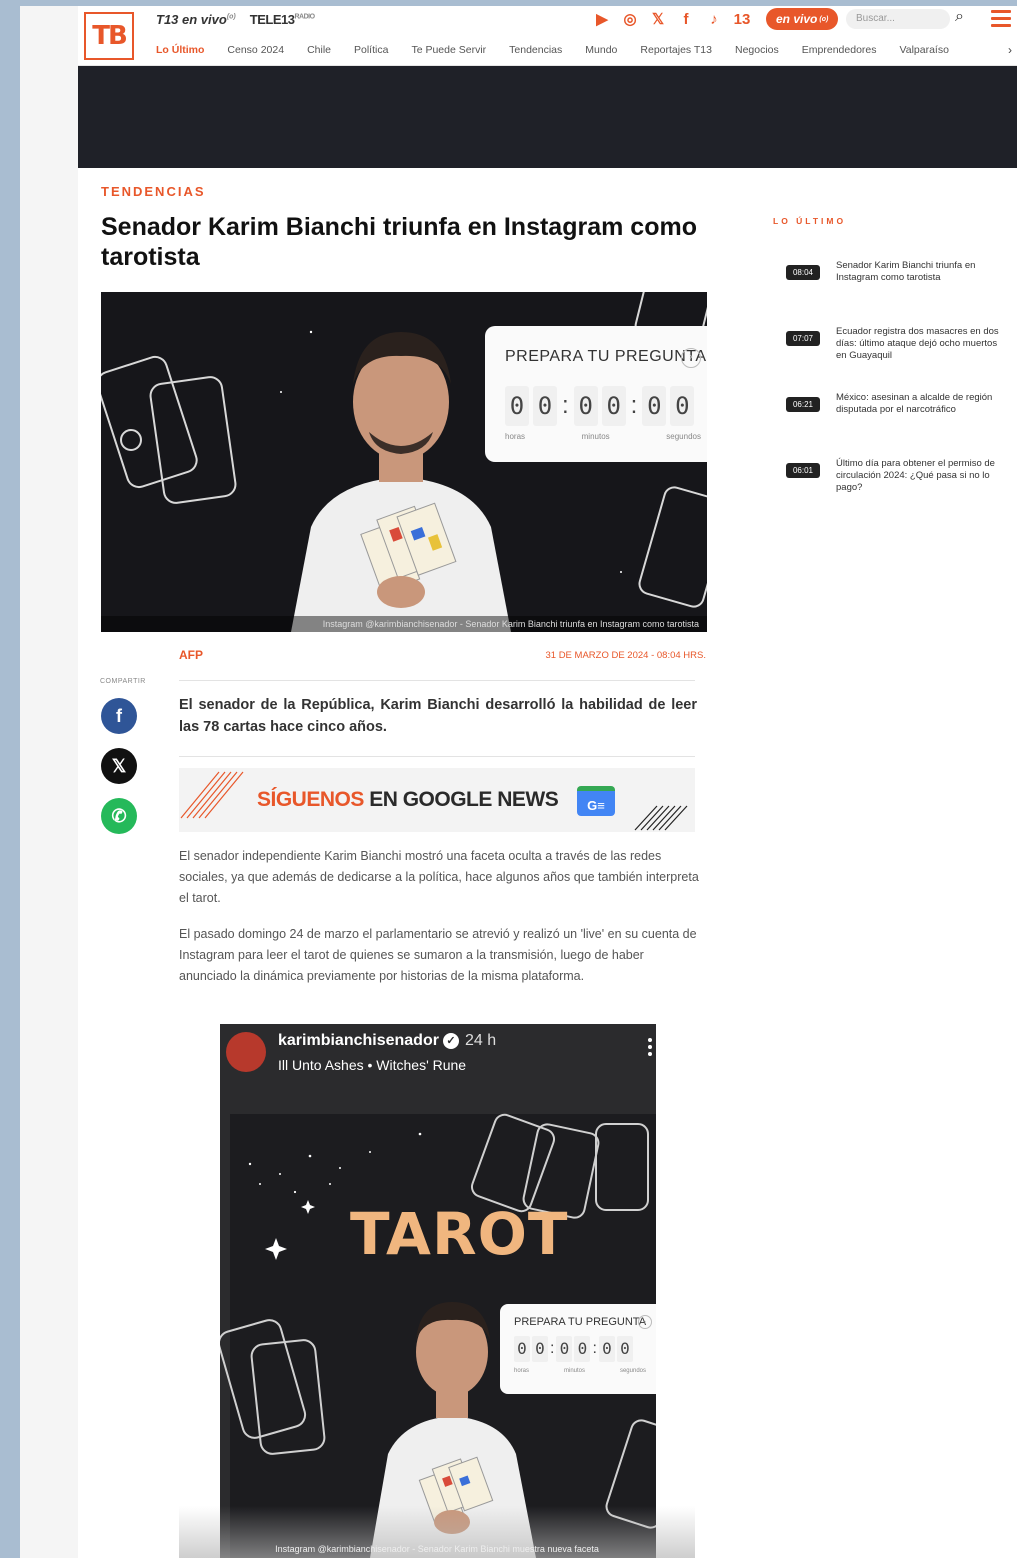  What do you see at coordinates (535, 50) in the screenshot?
I see `nav-item-tendencias: Tendencias` at bounding box center [535, 50].